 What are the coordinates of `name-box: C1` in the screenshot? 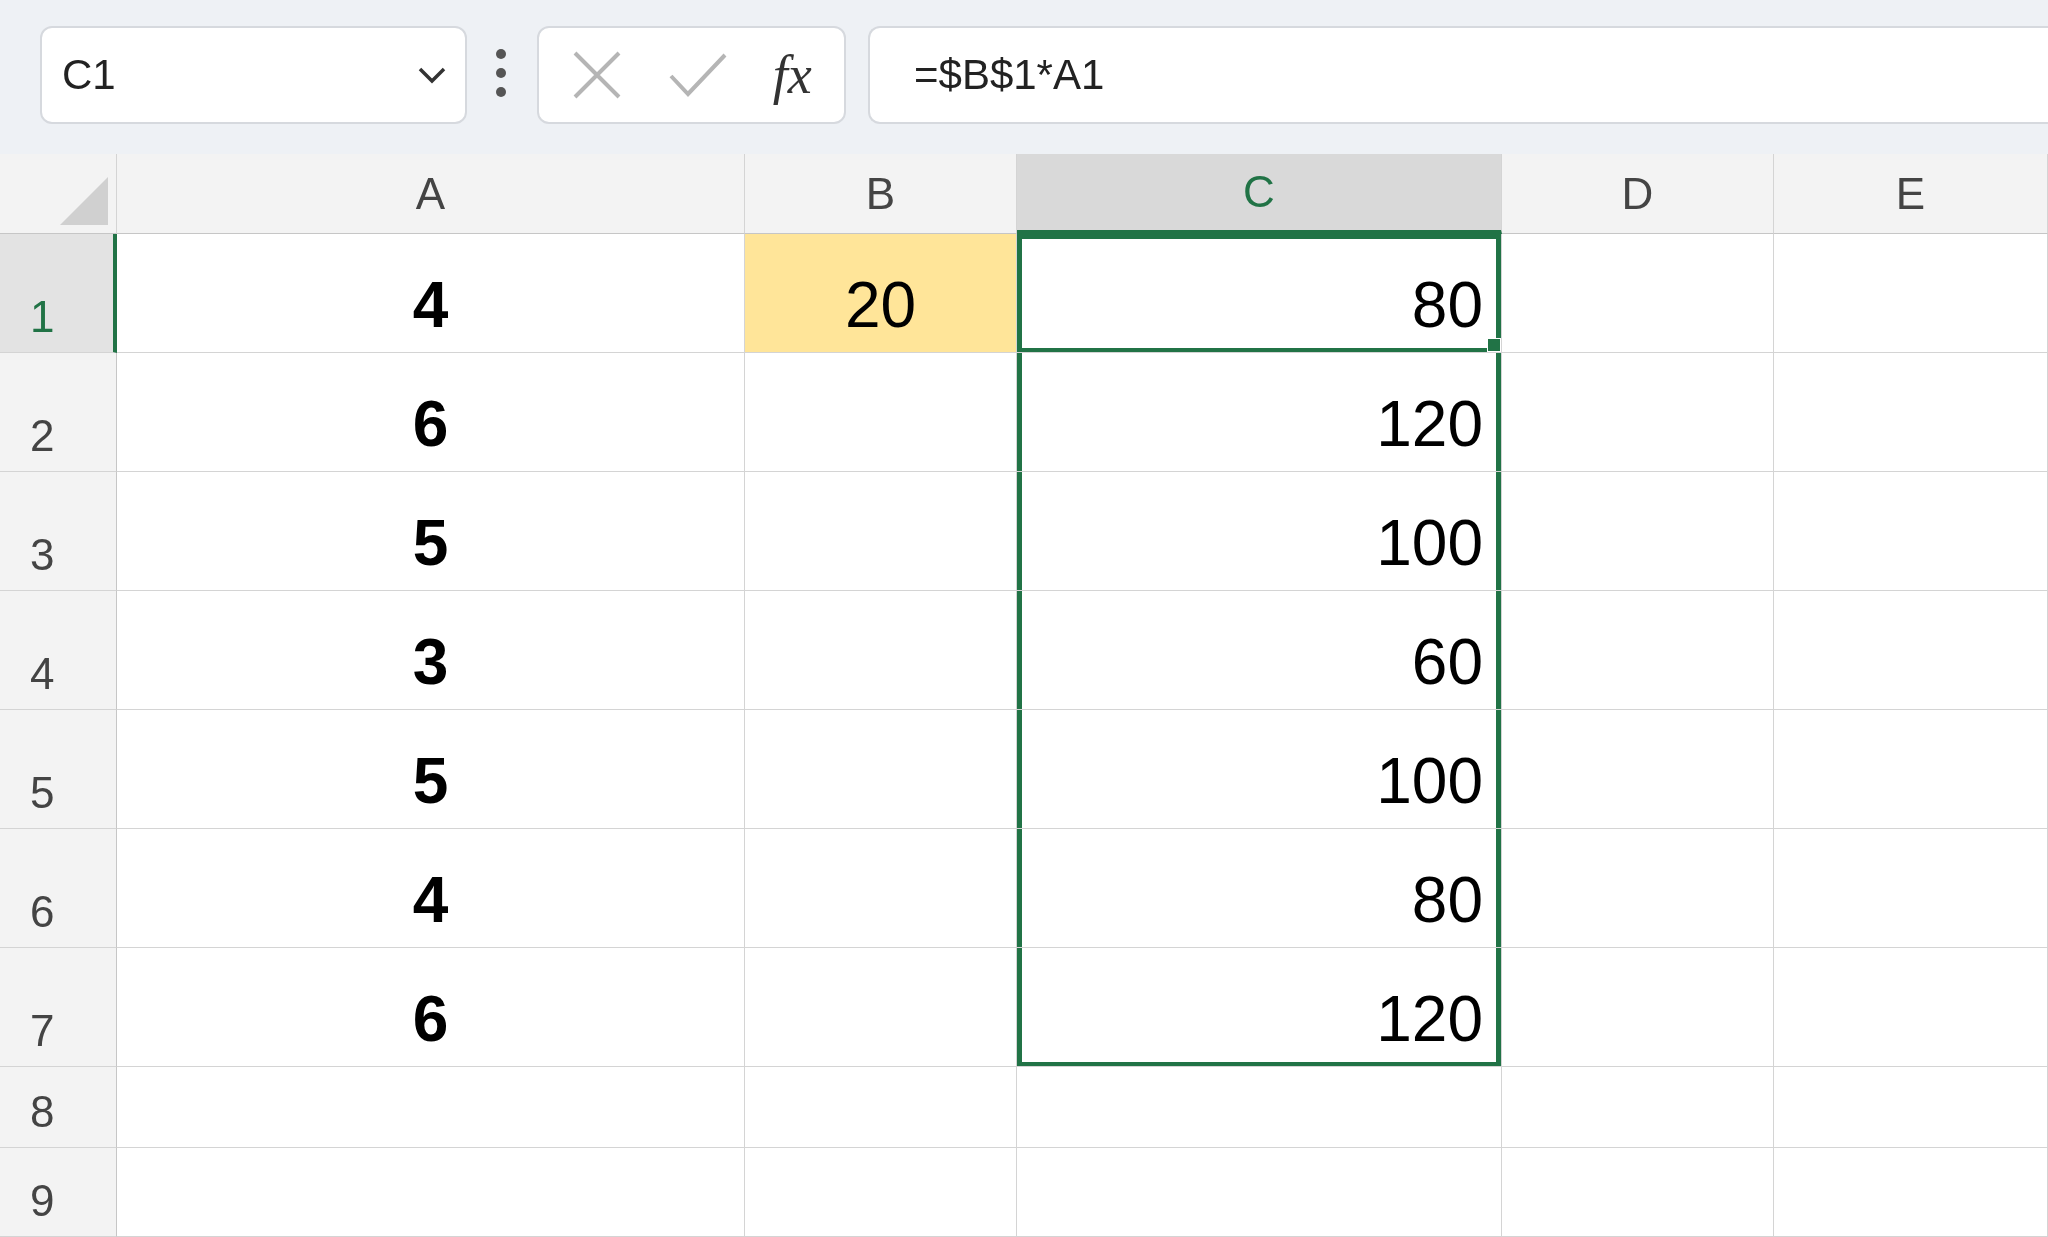 It's located at (253, 75).